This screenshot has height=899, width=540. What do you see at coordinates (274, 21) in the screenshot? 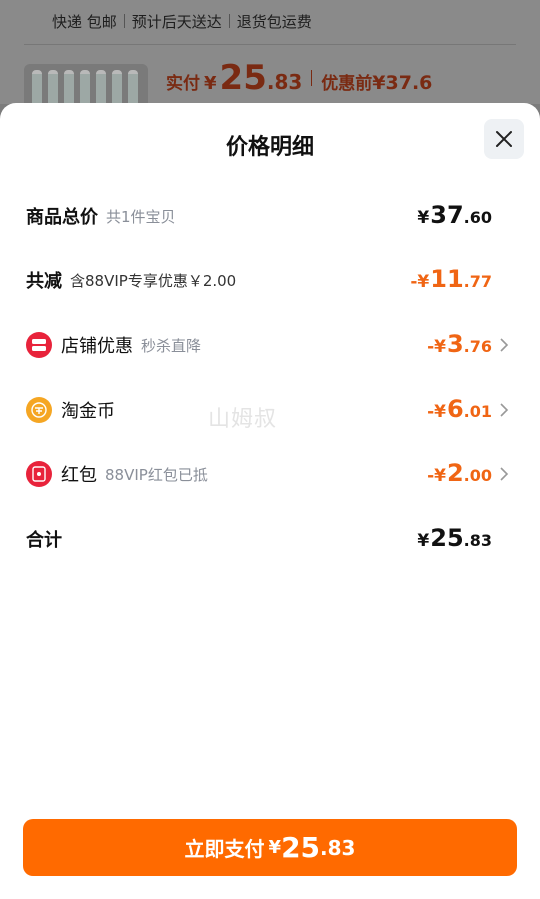
I see `tag-return-shipping: 退货包运费` at bounding box center [274, 21].